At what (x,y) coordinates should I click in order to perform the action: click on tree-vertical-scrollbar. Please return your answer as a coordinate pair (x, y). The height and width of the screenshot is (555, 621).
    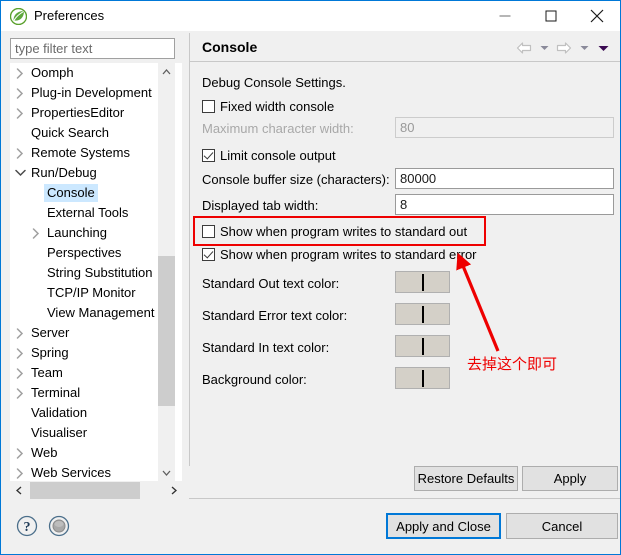
    Looking at the image, I should click on (166, 272).